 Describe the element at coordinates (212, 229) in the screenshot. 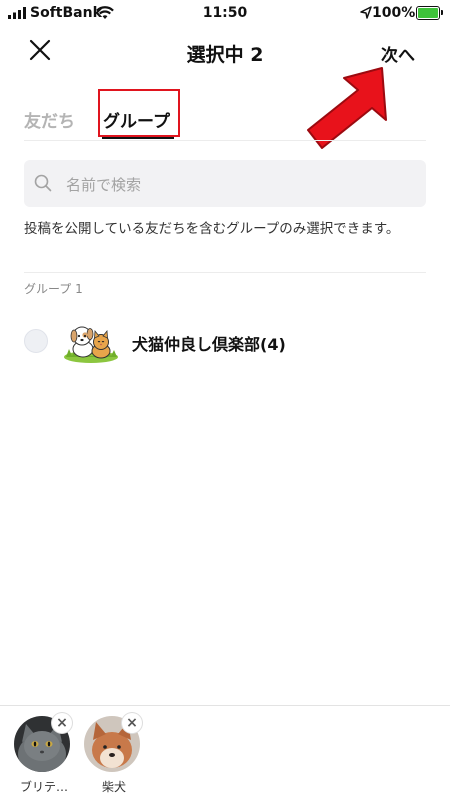

I see `description-text: 投稿を公開している友だちを含むグループのみ選択できます。` at that location.